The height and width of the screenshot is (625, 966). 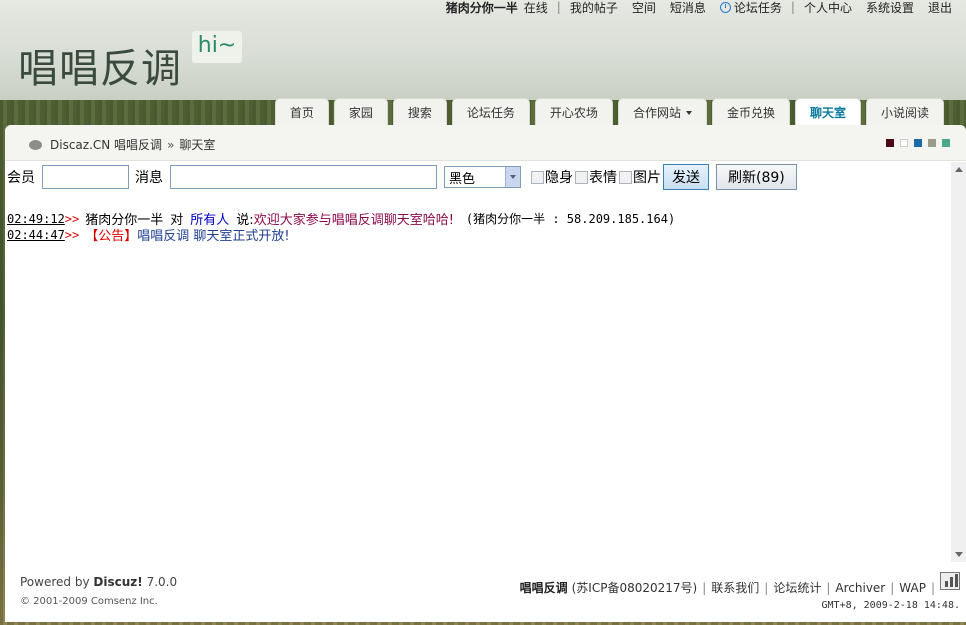 What do you see at coordinates (217, 47) in the screenshot?
I see `logo-badge: hi~` at bounding box center [217, 47].